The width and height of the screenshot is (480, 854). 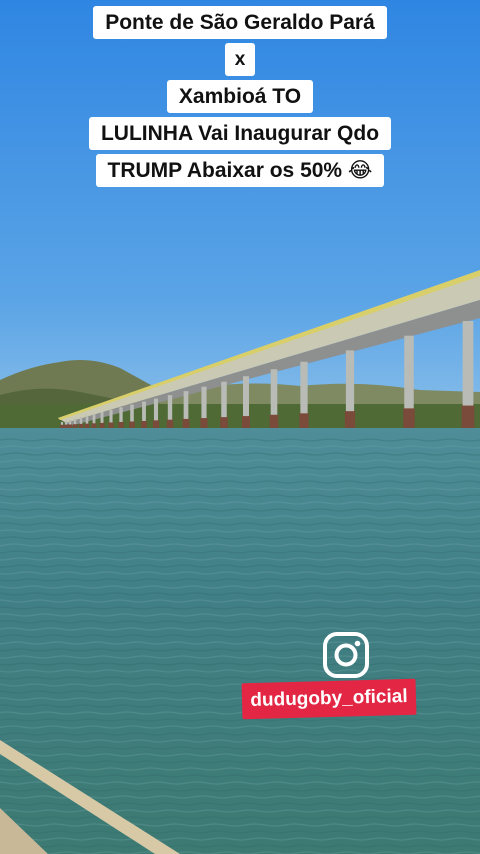 I want to click on caption-line-3: Xambioá TO, so click(x=240, y=96).